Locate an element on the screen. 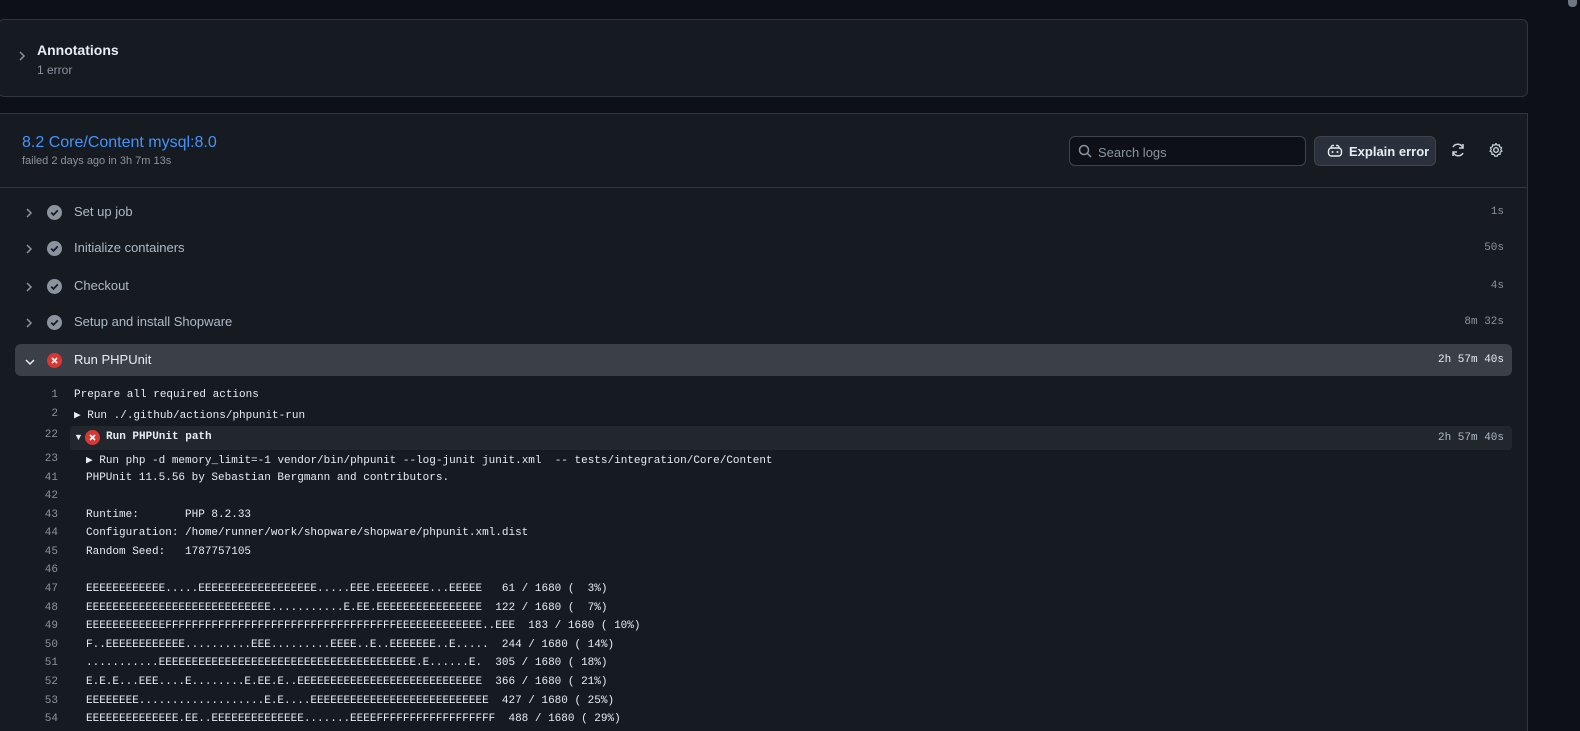 The height and width of the screenshot is (731, 1580). explain-error-button: Explain error is located at coordinates (1375, 151).